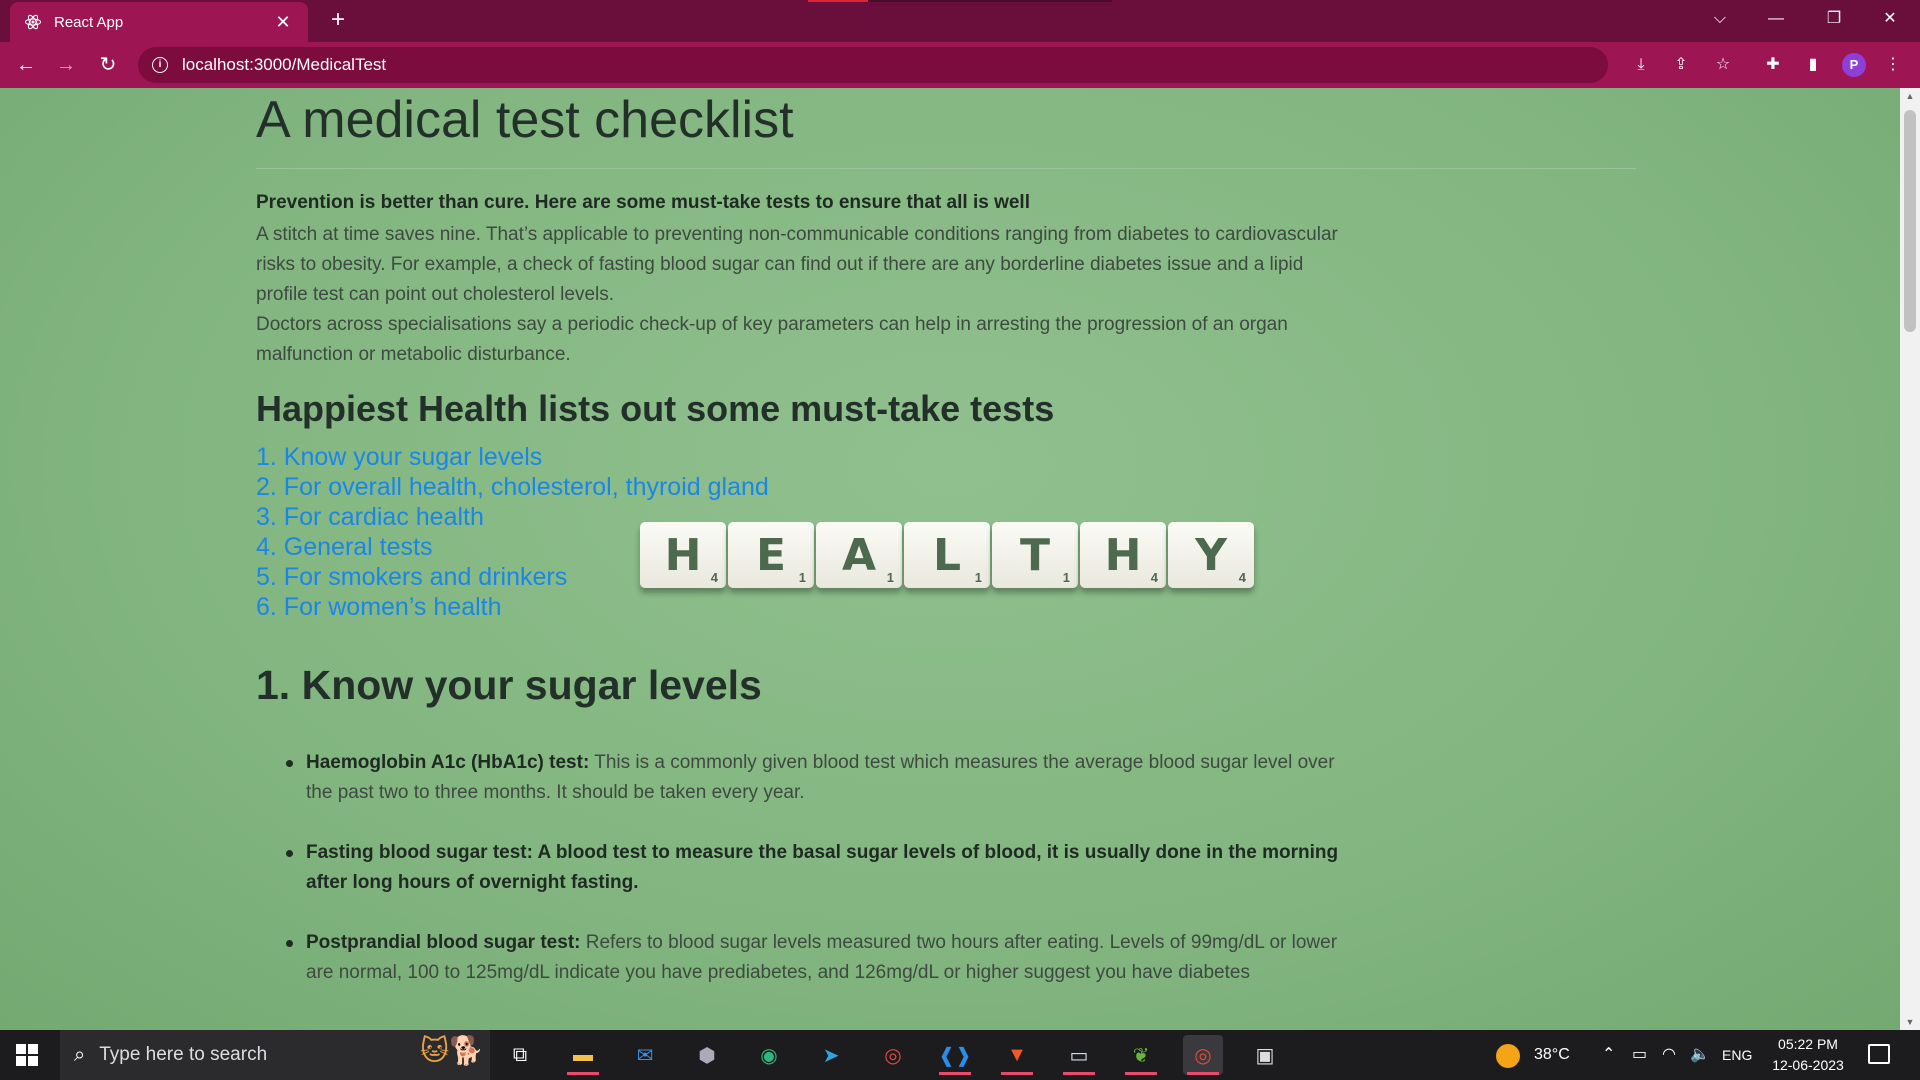 The height and width of the screenshot is (1080, 1920). Describe the element at coordinates (27, 1055) in the screenshot. I see `windows-start-icon` at that location.